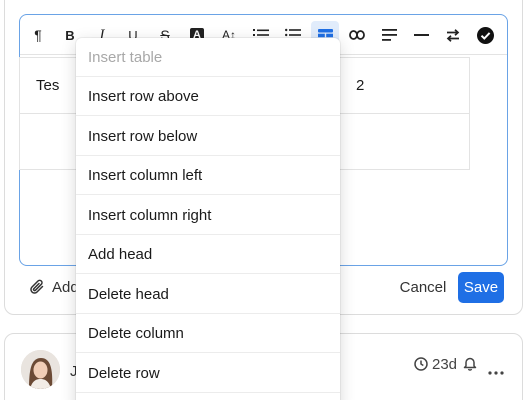 The height and width of the screenshot is (400, 529). What do you see at coordinates (481, 287) in the screenshot?
I see `save-button: Save` at bounding box center [481, 287].